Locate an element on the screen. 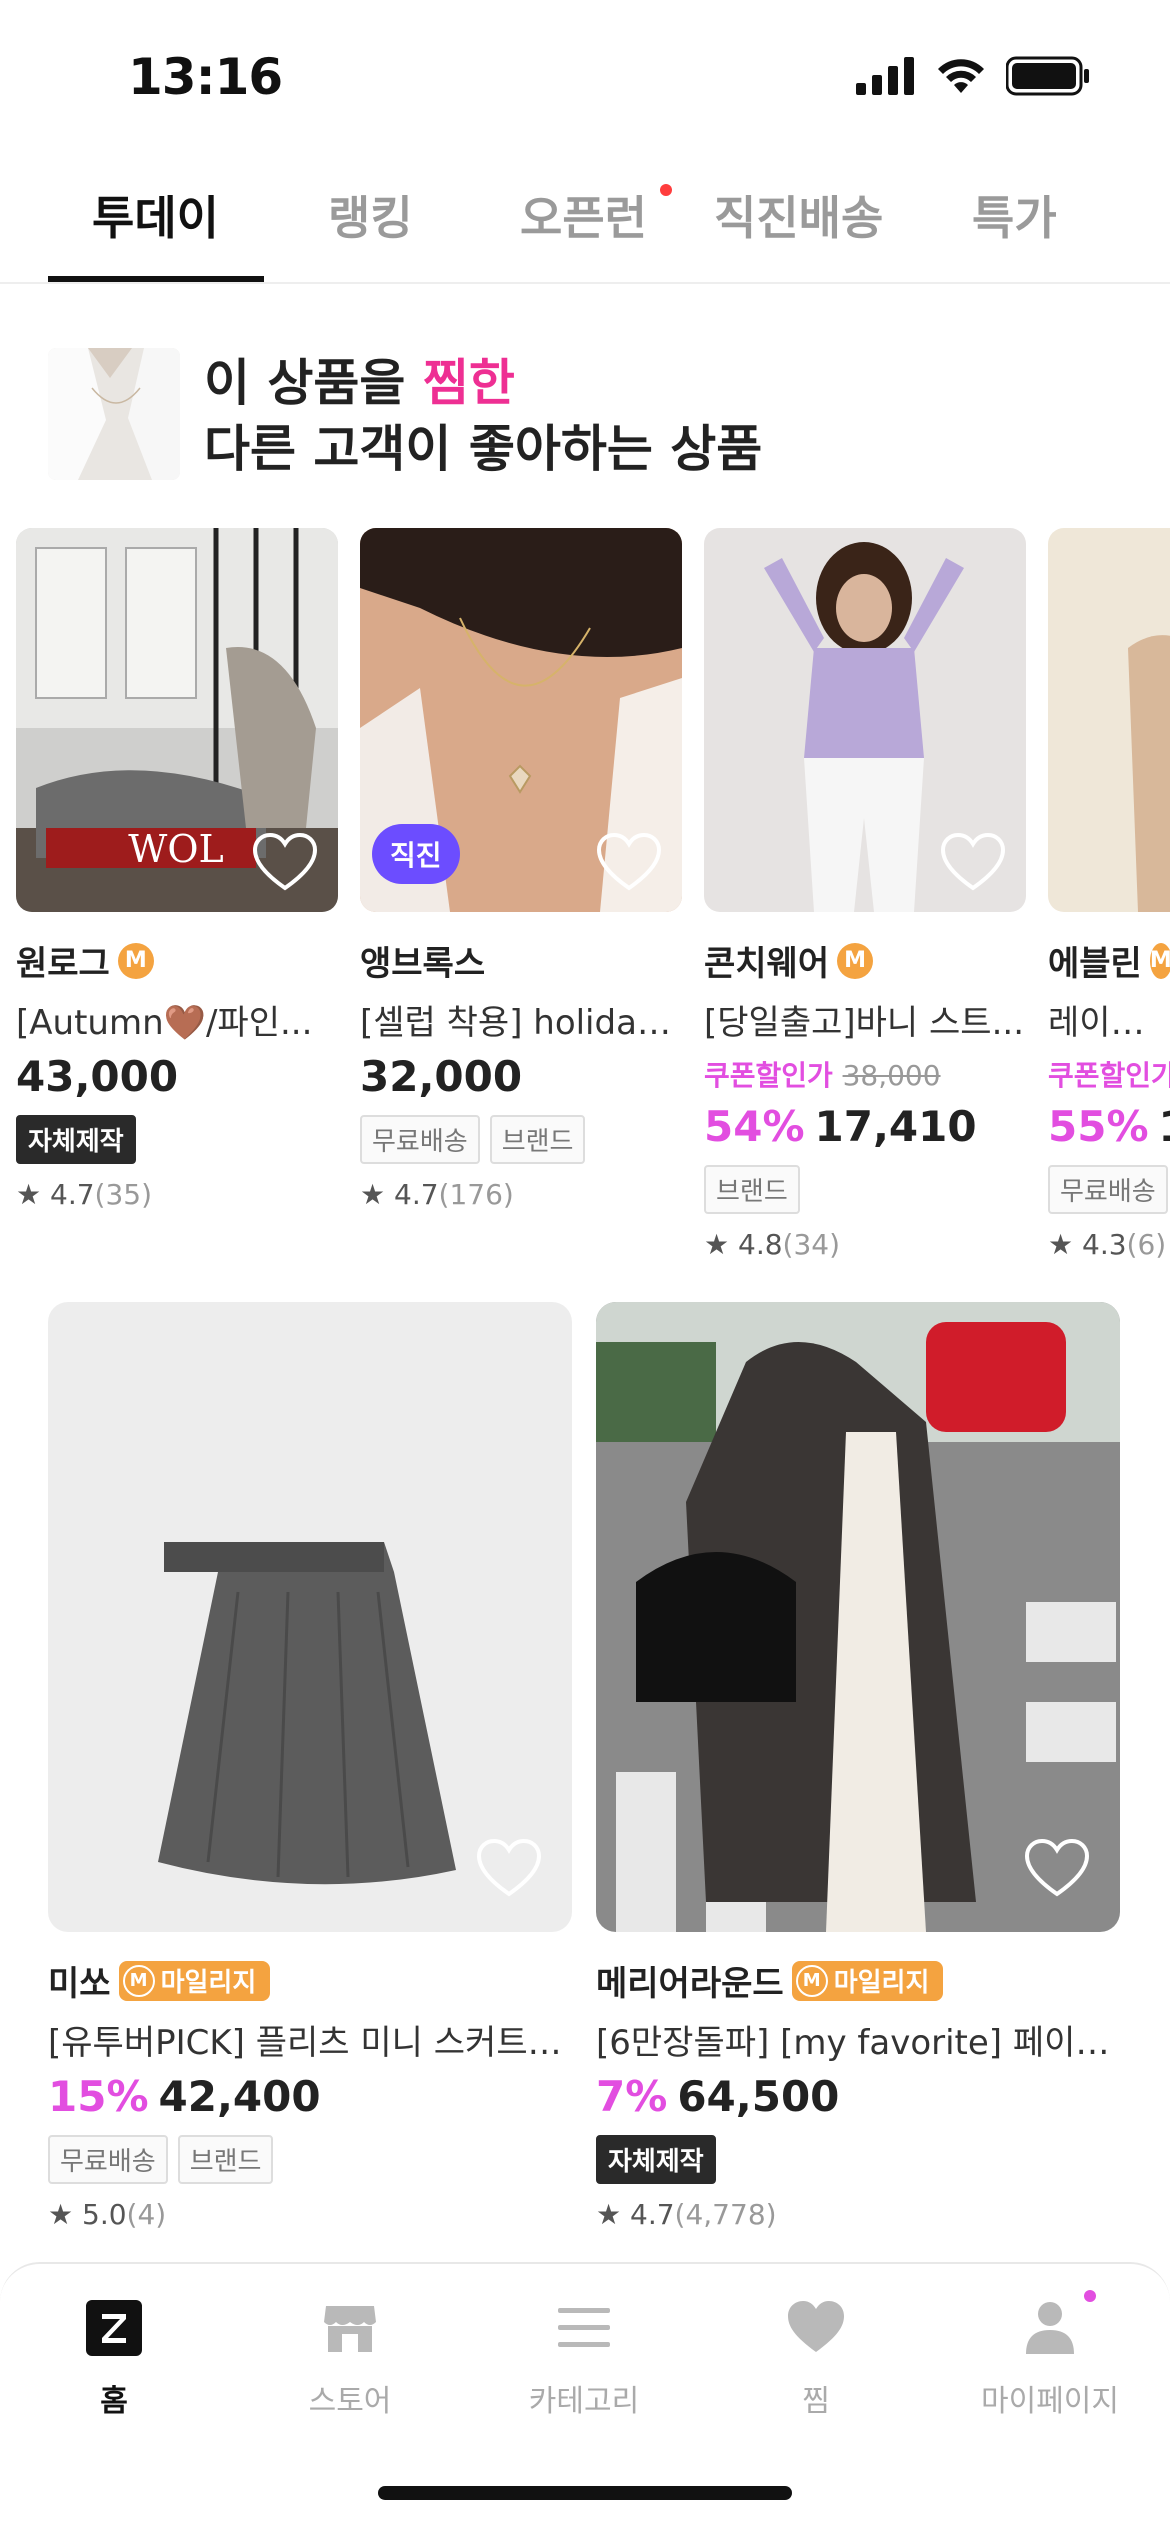 The height and width of the screenshot is (2532, 1170). store-name: 에블린 is located at coordinates (1095, 960).